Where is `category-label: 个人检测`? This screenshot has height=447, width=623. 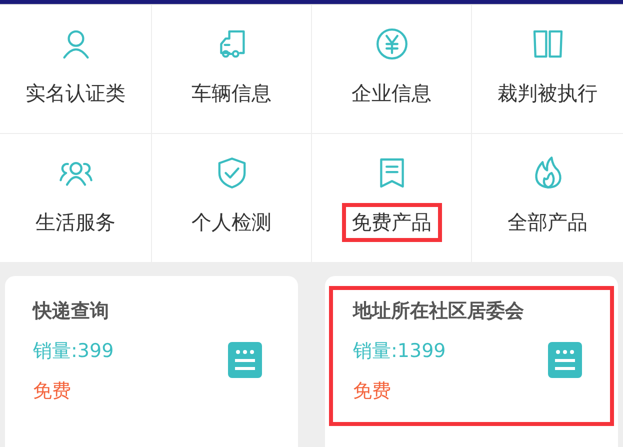
category-label: 个人检测 is located at coordinates (232, 222).